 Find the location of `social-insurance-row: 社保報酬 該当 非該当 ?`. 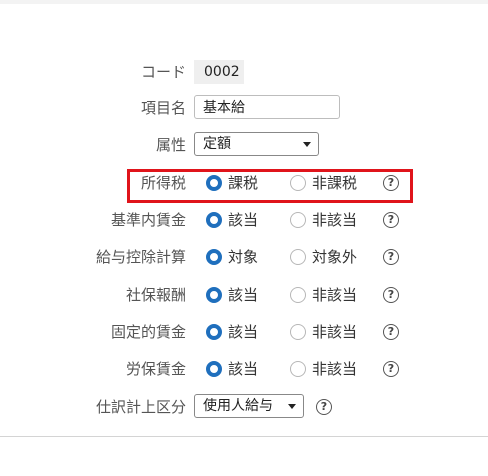

social-insurance-row: 社保報酬 該当 非該当 ? is located at coordinates (244, 295).